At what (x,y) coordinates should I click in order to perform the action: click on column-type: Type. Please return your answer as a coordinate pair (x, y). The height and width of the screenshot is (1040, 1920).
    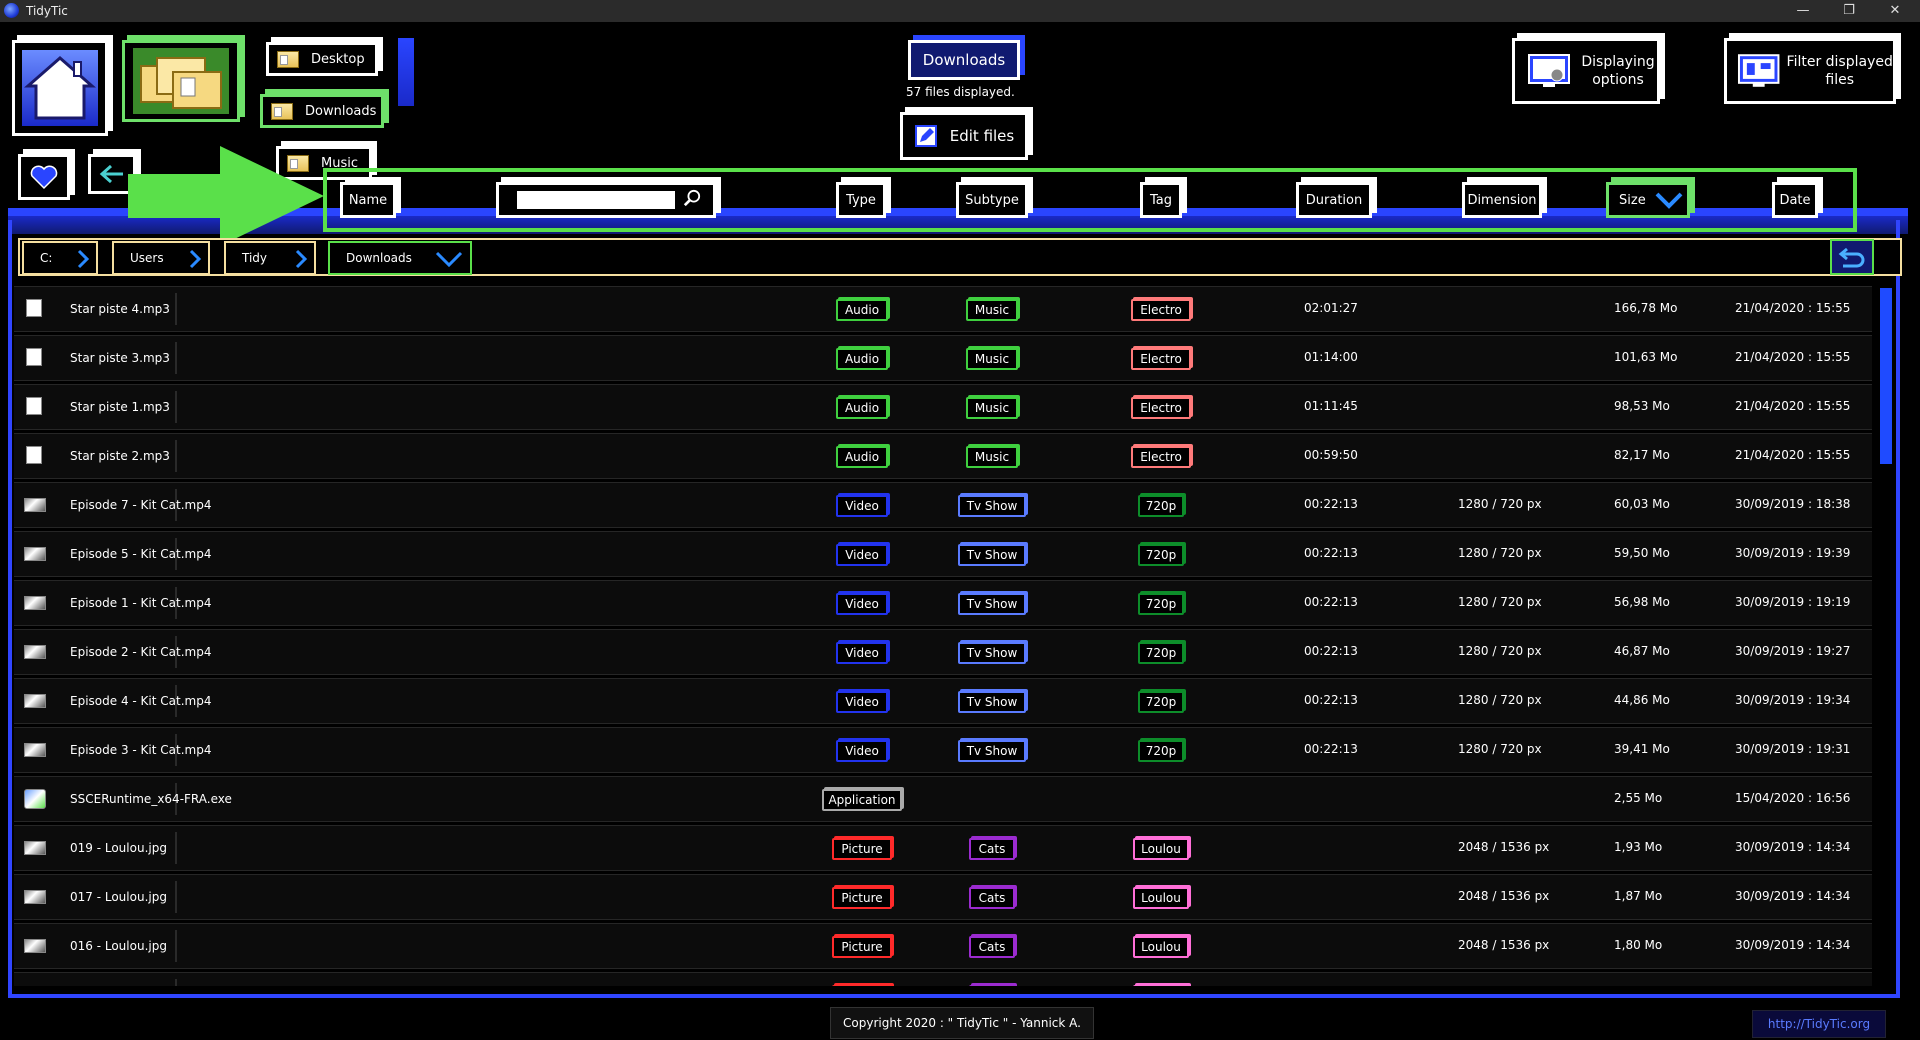
    Looking at the image, I should click on (861, 200).